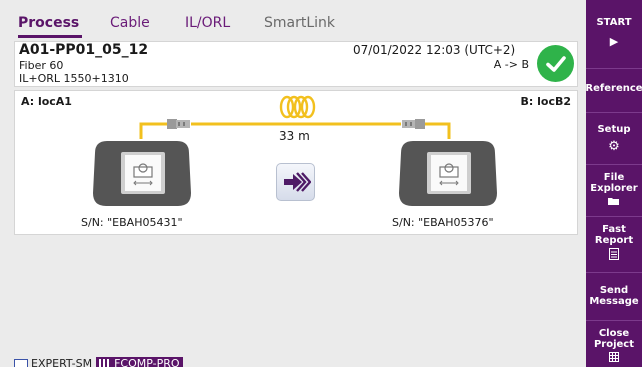 The height and width of the screenshot is (367, 642). What do you see at coordinates (443, 222) in the screenshot?
I see `serial-number-b: S/N: "EBAH05376"` at bounding box center [443, 222].